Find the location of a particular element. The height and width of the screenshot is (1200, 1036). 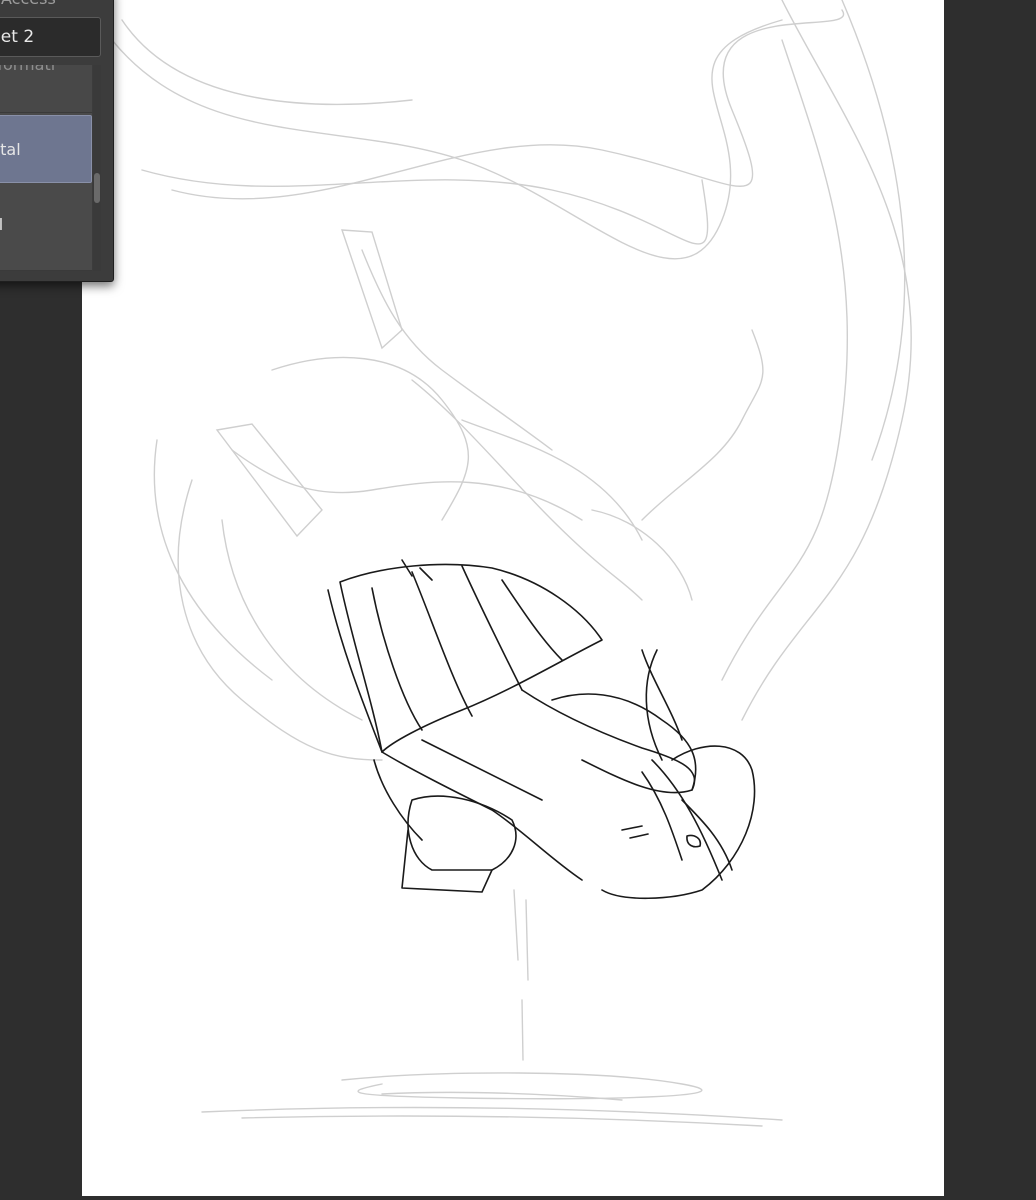

list-item: al is located at coordinates (46, 228).